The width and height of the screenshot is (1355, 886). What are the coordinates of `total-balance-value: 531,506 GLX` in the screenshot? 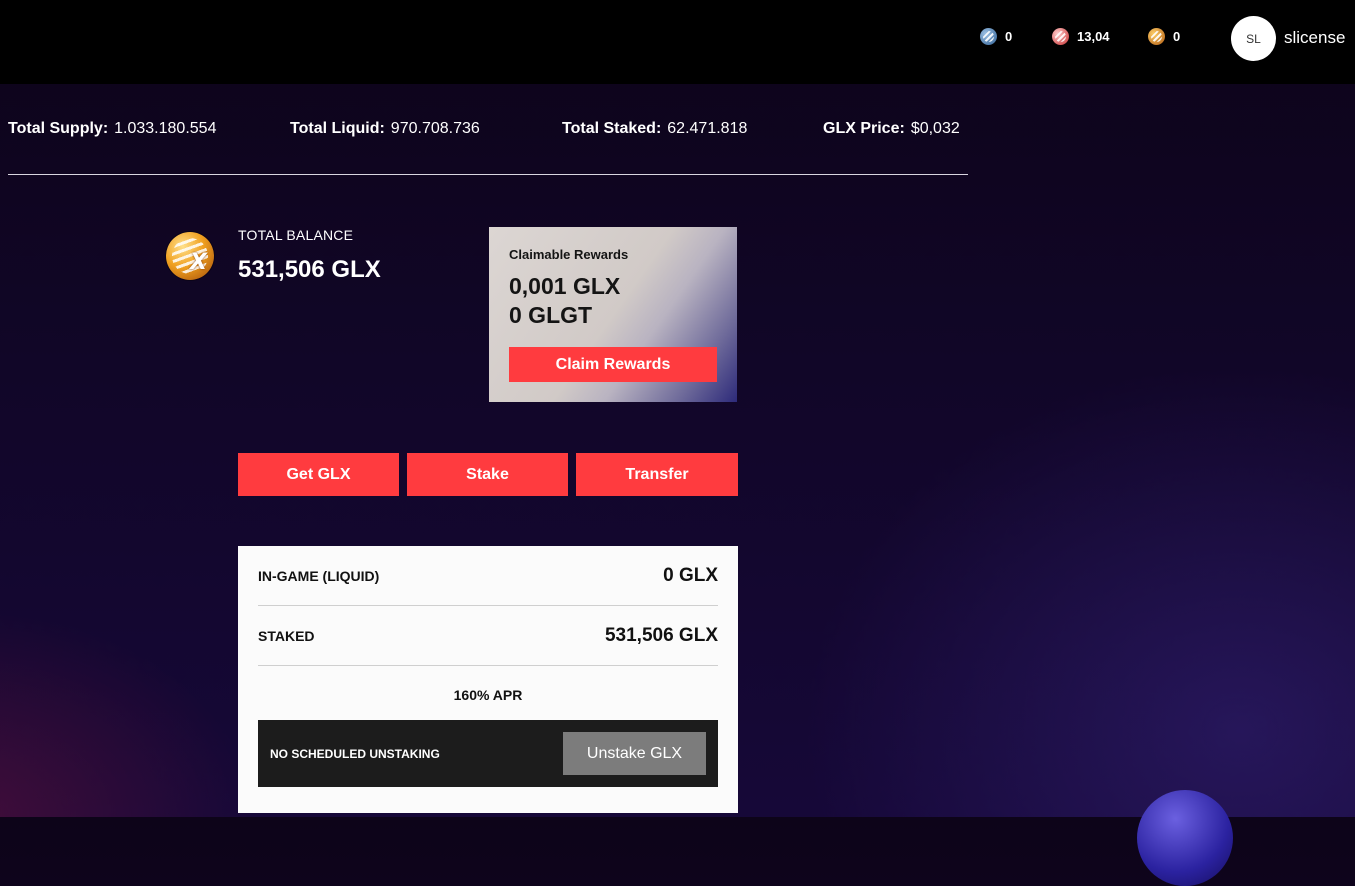 It's located at (309, 269).